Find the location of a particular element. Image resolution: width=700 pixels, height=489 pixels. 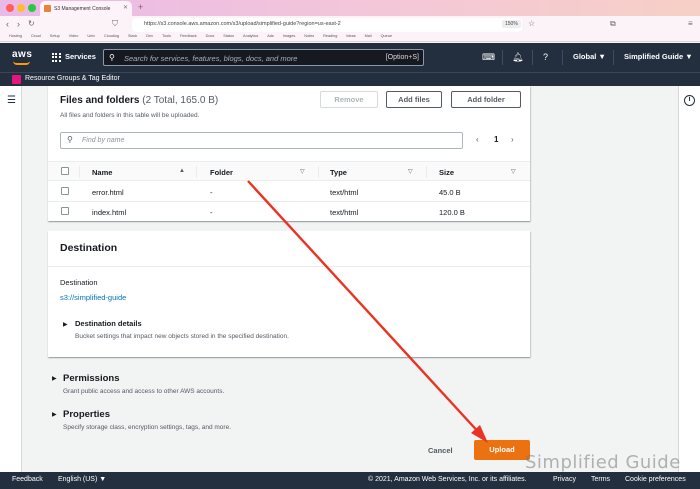

terms-link: Terms is located at coordinates (600, 479).